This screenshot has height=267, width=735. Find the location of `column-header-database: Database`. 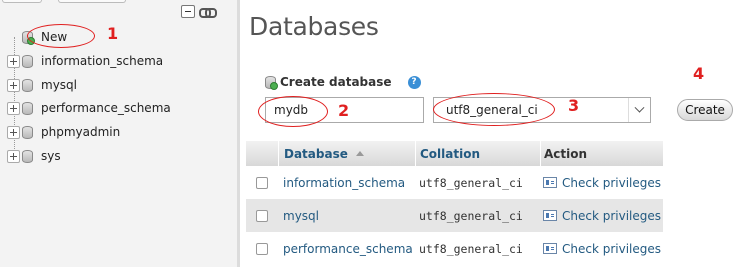

column-header-database: Database is located at coordinates (346, 153).